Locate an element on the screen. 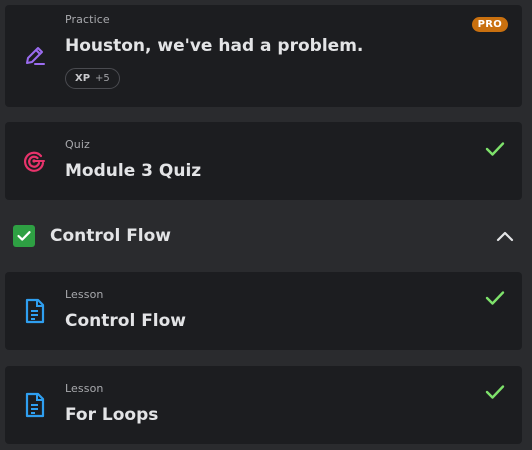  item-title: Houston, we've had a problem. is located at coordinates (214, 46).